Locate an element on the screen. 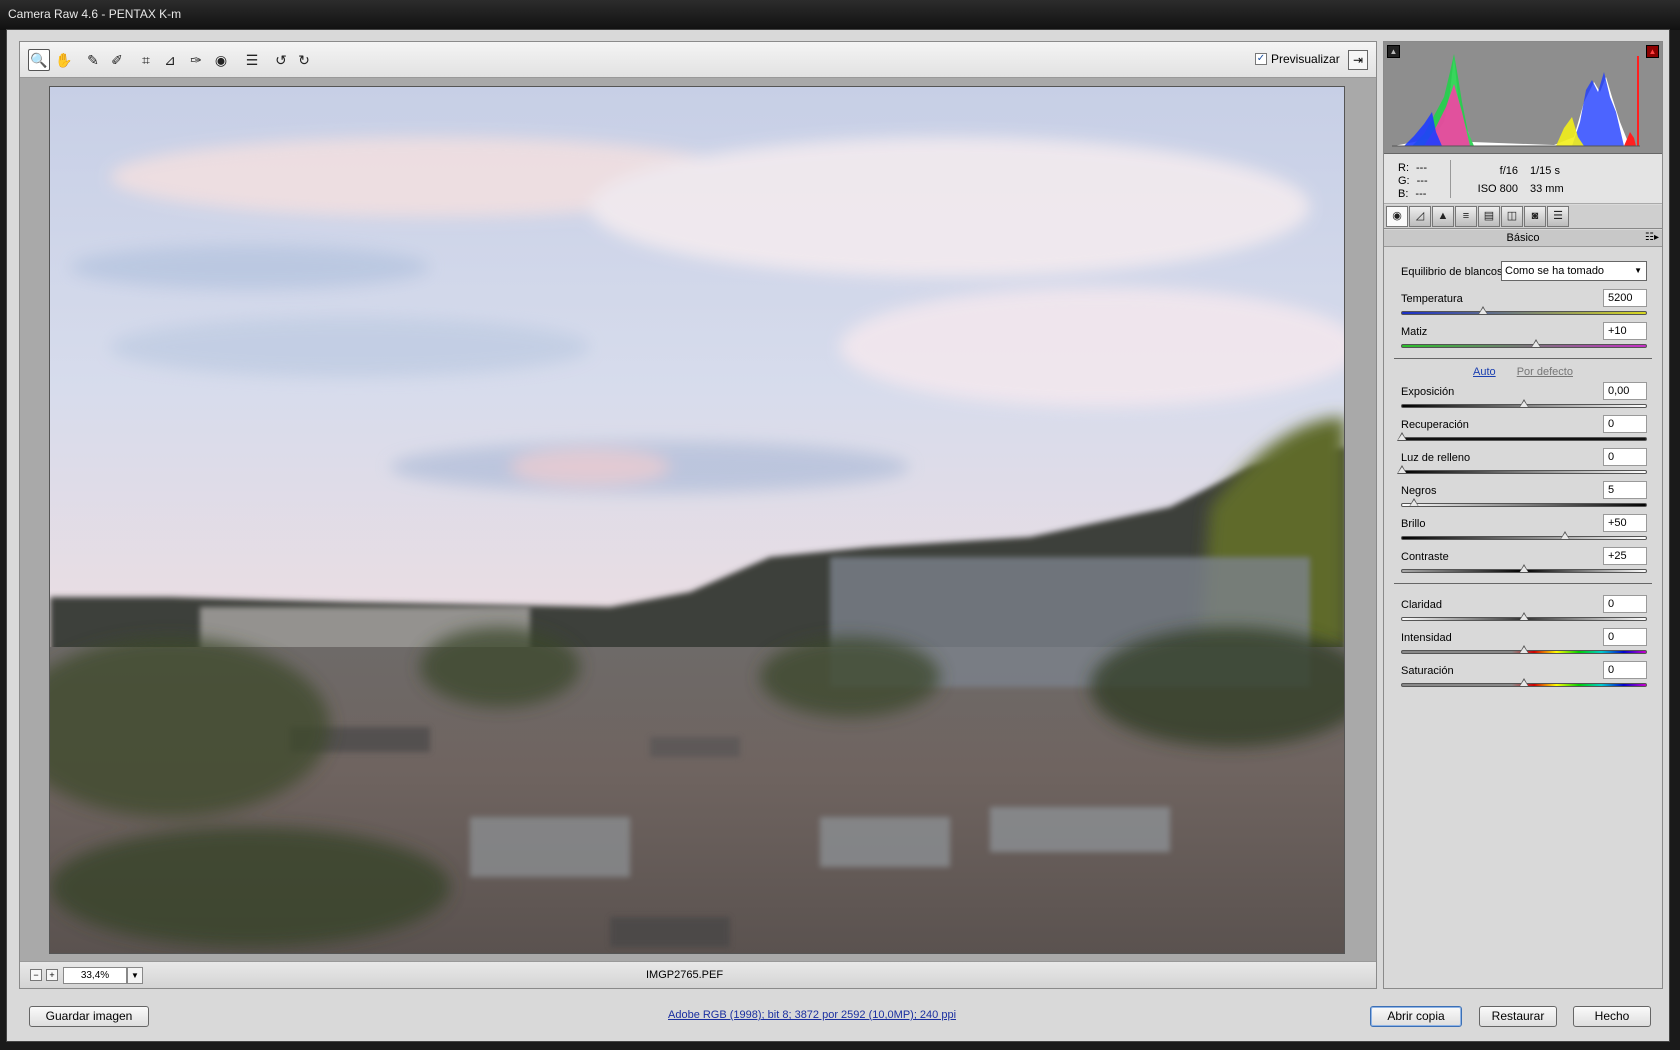 This screenshot has width=1680, height=1050. iso: ISO 800 is located at coordinates (1497, 189).